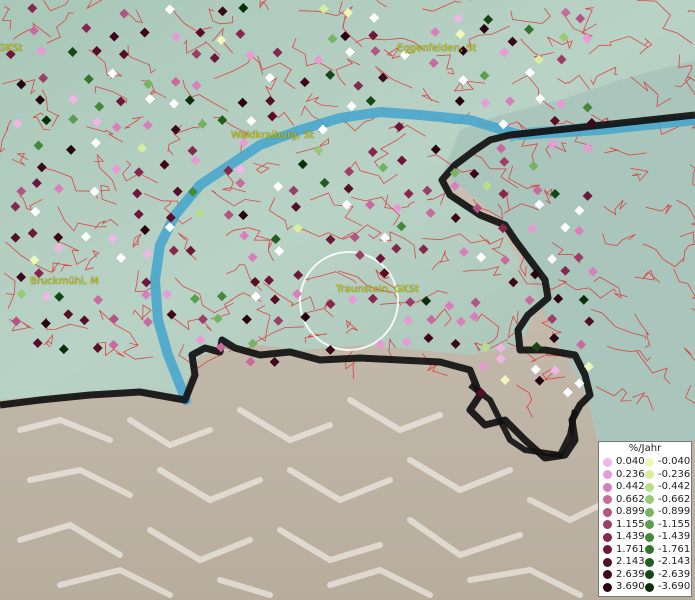  I want to click on place-label-eggenfelden: Eggenfelden, St, so click(437, 48).